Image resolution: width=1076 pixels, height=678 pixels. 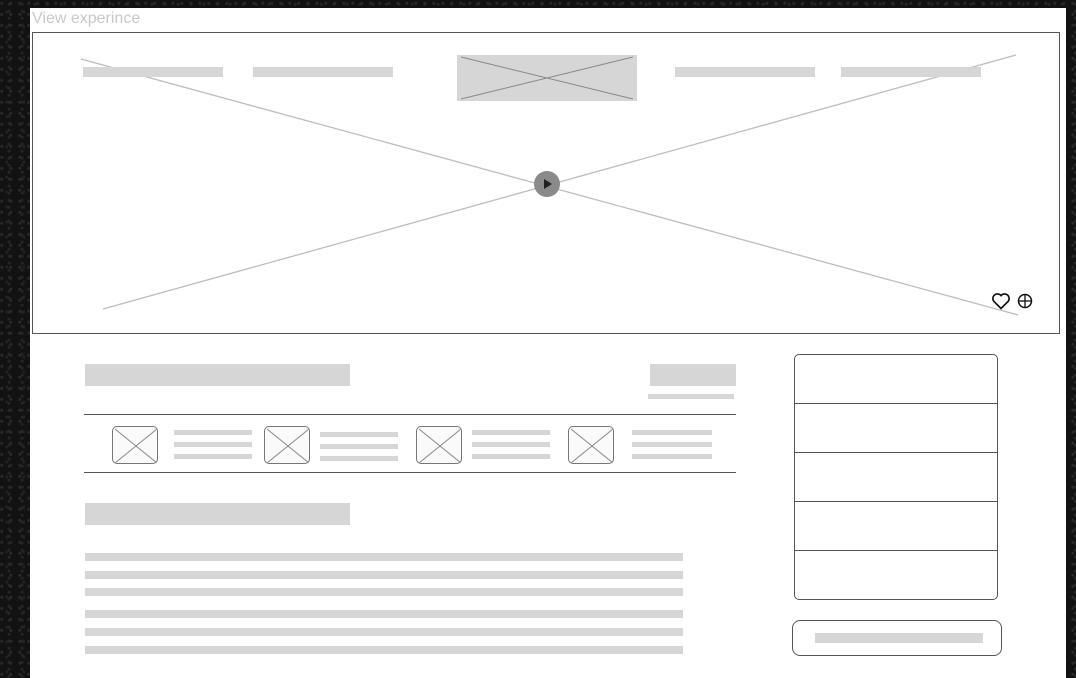 I want to click on feature-strip-top-rule, so click(x=410, y=414).